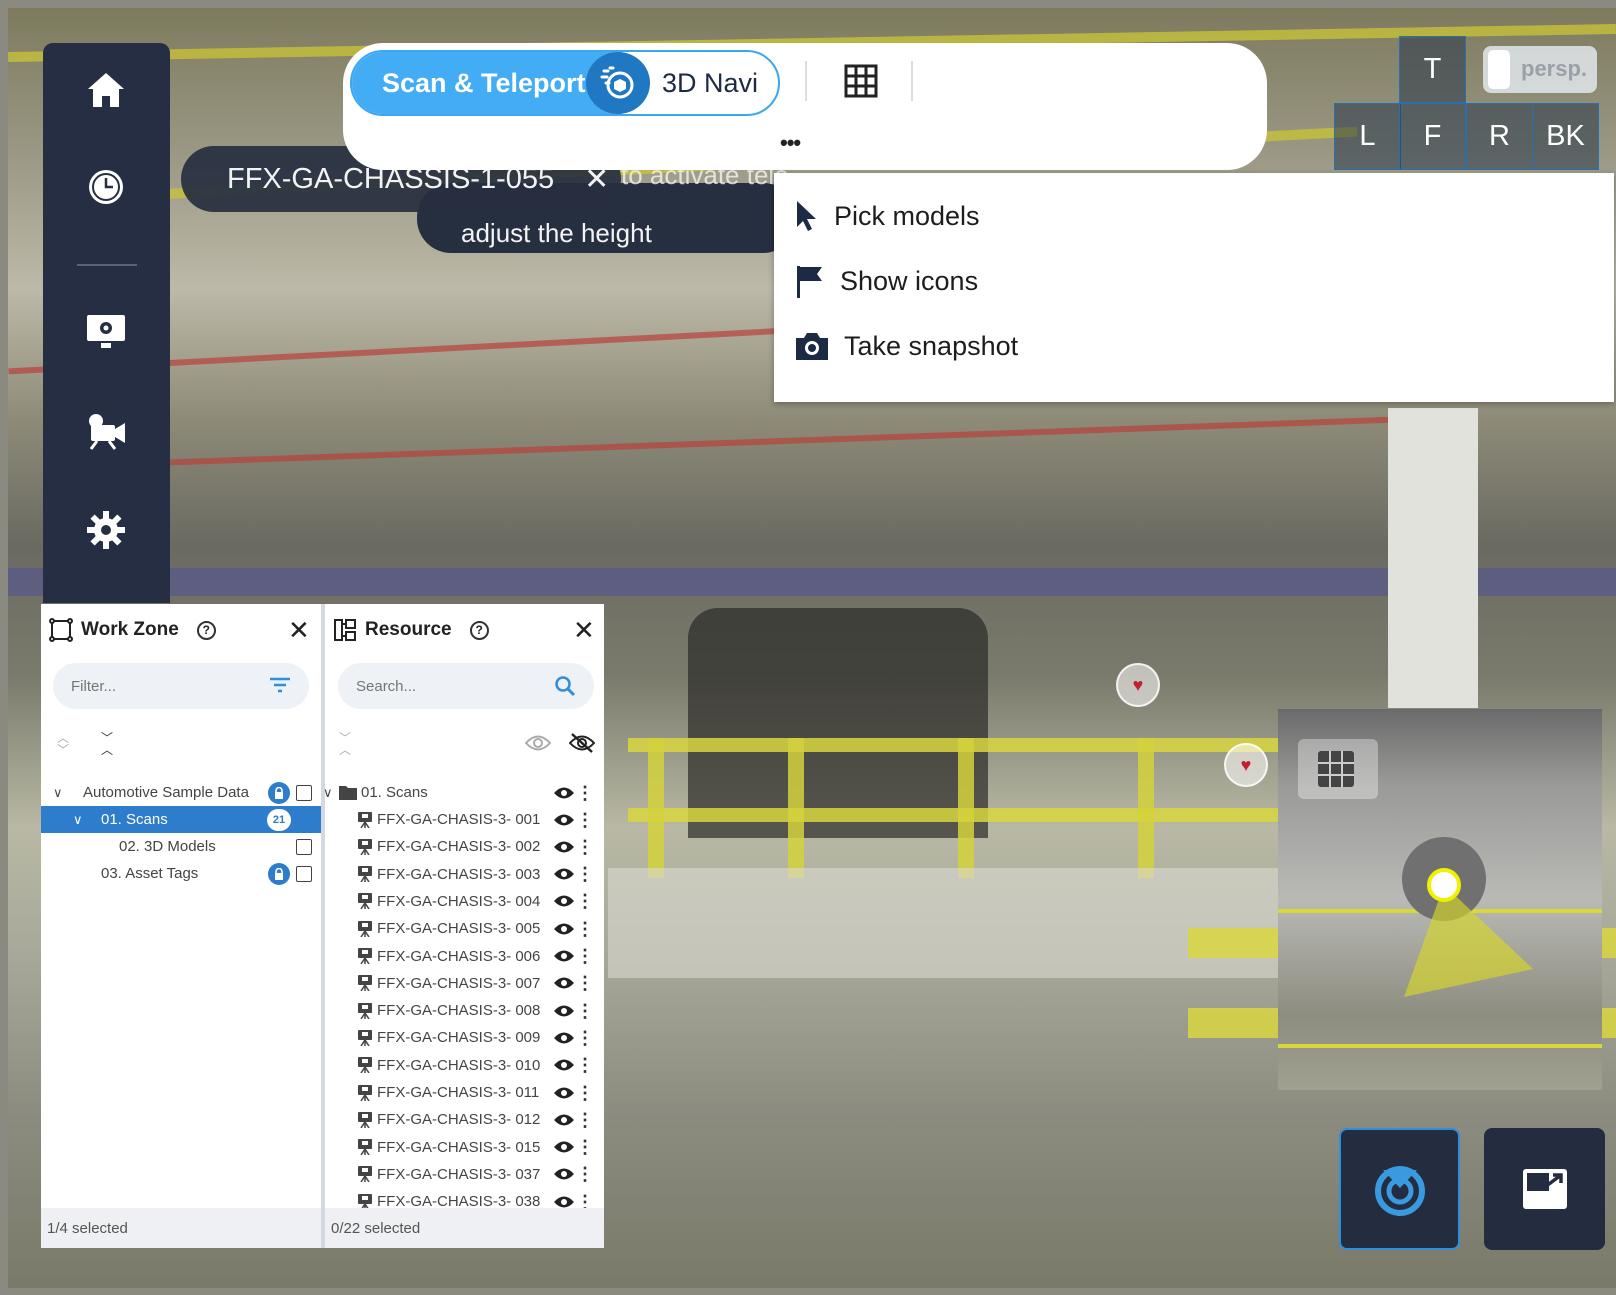 The image size is (1616, 1295). What do you see at coordinates (906, 346) in the screenshot?
I see `menu-item-take-snapshot: Take snapshot` at bounding box center [906, 346].